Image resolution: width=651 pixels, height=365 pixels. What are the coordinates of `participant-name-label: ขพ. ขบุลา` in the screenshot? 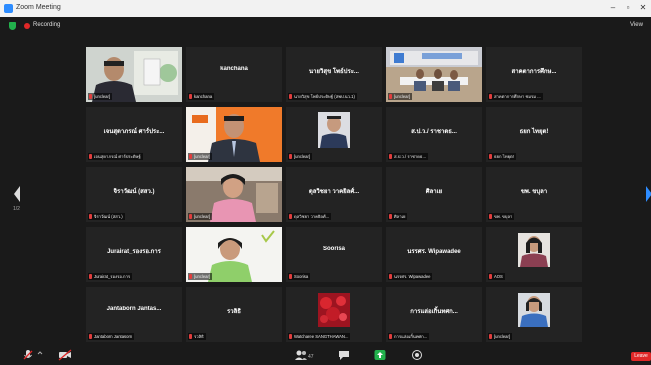 It's located at (501, 216).